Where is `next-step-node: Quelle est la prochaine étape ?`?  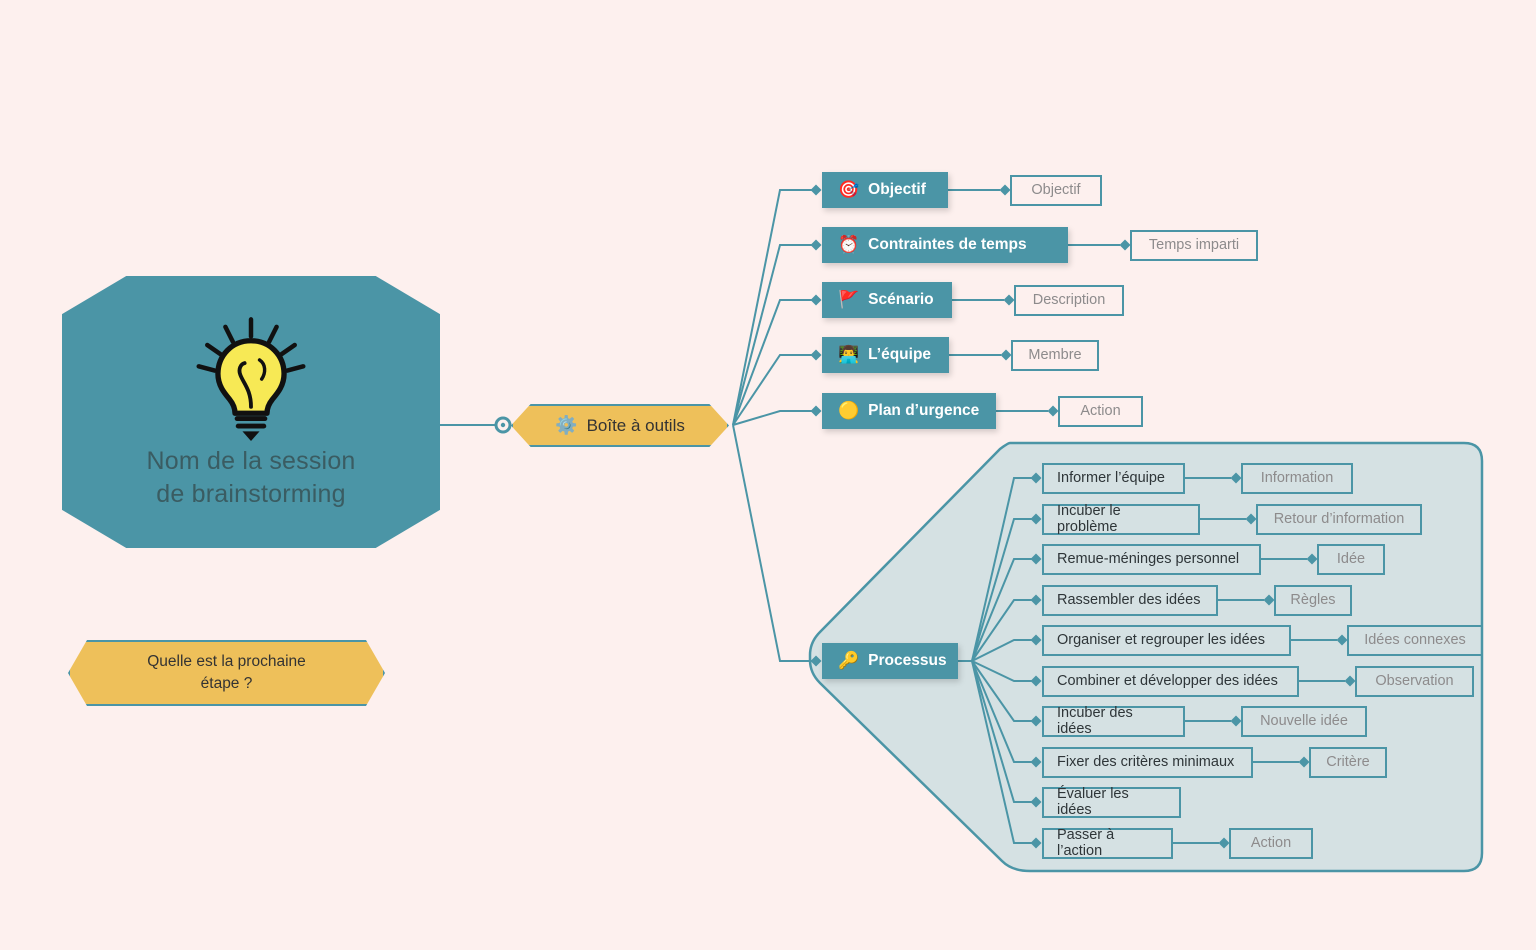
next-step-node: Quelle est la prochaine étape ? is located at coordinates (226, 673).